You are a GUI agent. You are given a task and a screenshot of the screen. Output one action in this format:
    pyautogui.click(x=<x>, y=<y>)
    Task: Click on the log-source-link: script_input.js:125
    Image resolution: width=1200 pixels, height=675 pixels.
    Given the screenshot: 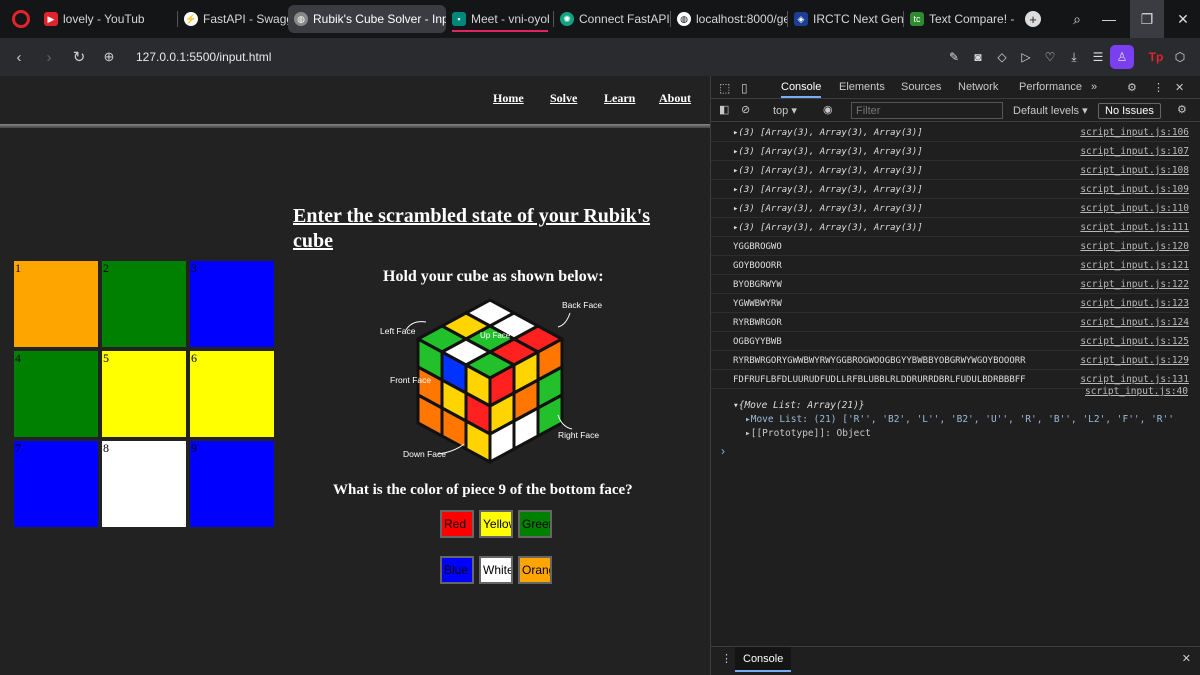 What is the action you would take?
    pyautogui.click(x=1134, y=341)
    